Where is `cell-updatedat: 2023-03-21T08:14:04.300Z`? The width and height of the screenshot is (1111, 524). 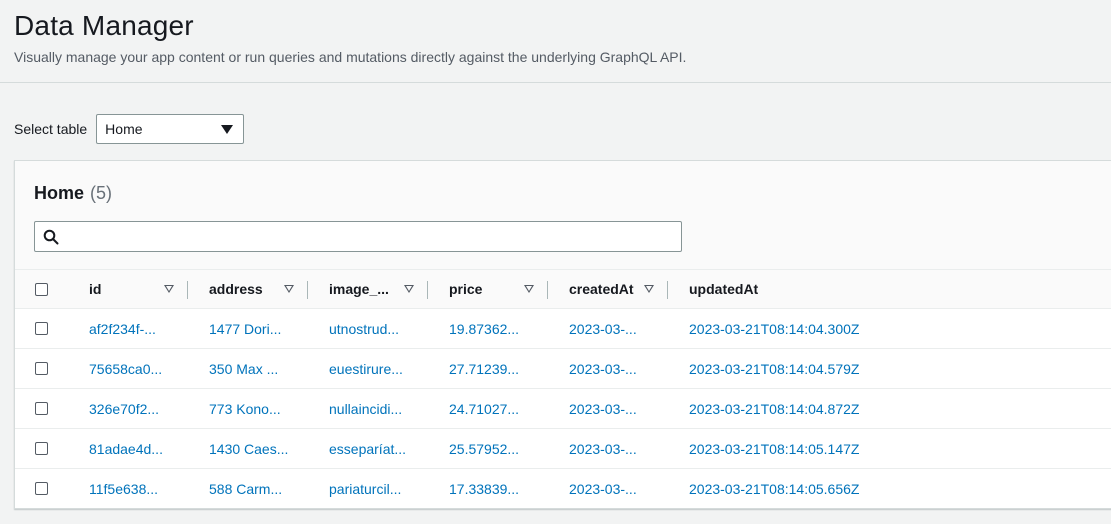
cell-updatedat: 2023-03-21T08:14:04.300Z is located at coordinates (789, 328).